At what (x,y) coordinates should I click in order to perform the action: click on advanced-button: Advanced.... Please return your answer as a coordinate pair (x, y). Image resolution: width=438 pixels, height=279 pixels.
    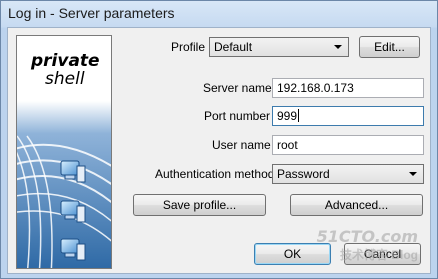
    Looking at the image, I should click on (356, 205).